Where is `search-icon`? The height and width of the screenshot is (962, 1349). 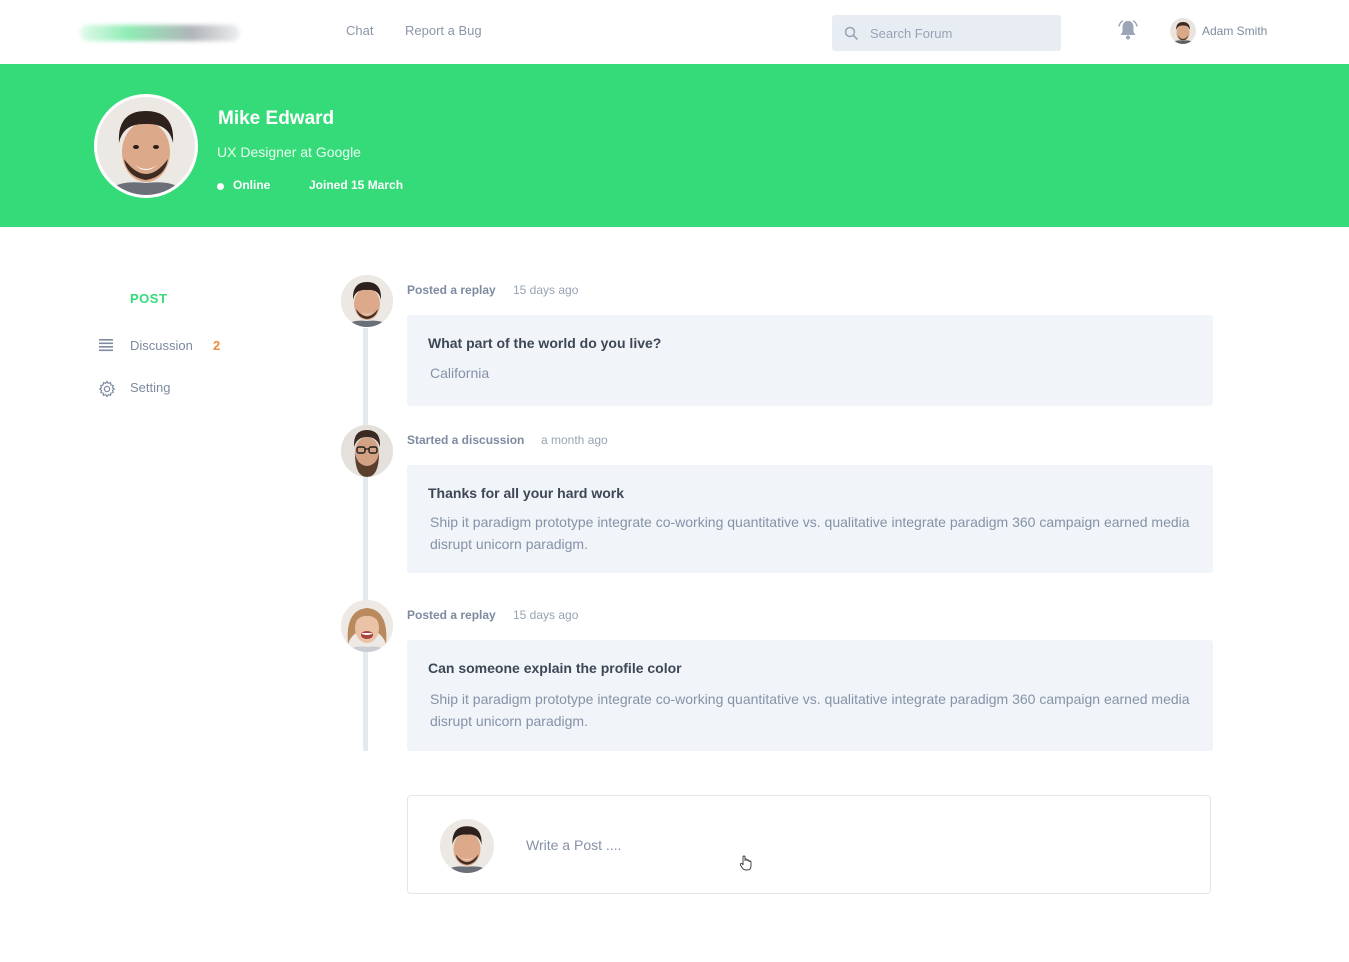
search-icon is located at coordinates (851, 33).